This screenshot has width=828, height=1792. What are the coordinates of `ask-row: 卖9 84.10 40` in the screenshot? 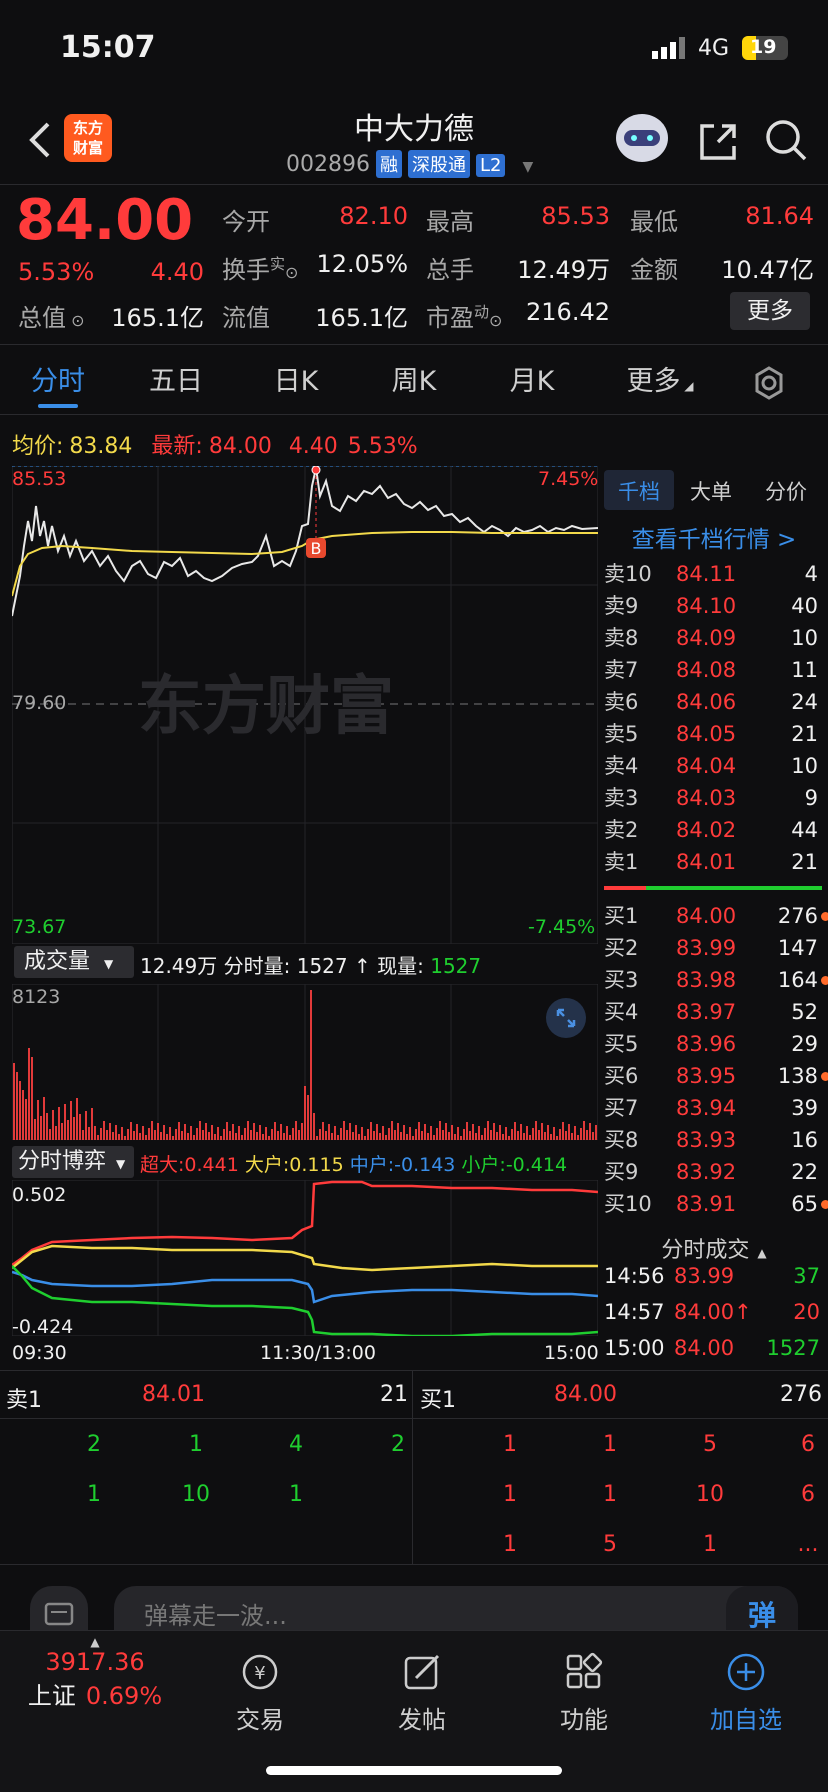 It's located at (714, 606).